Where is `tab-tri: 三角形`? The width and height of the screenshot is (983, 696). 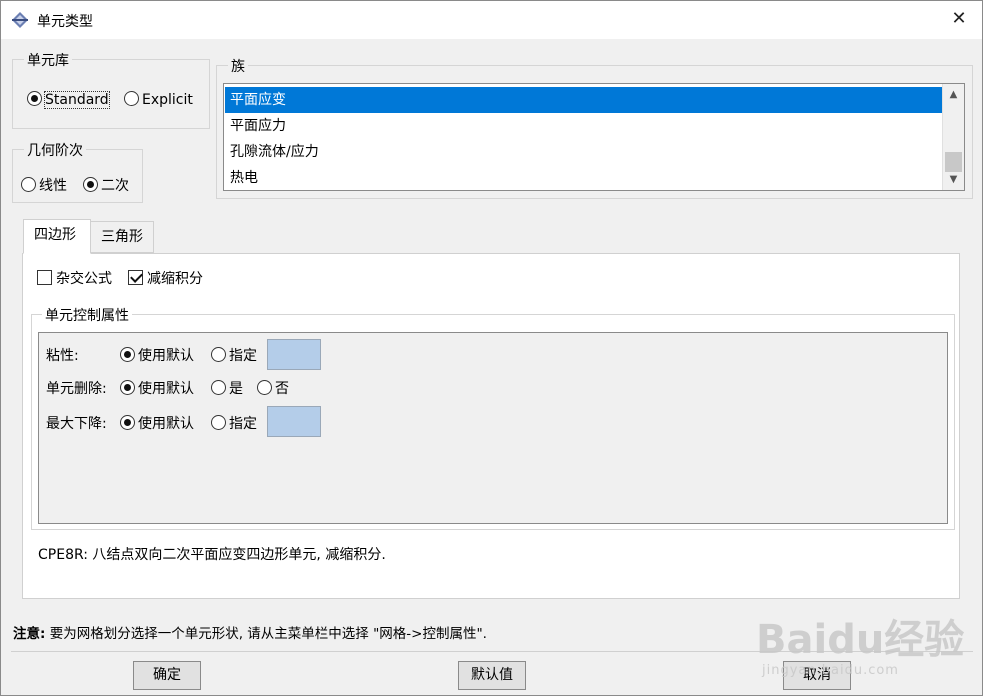
tab-tri: 三角形 is located at coordinates (122, 237).